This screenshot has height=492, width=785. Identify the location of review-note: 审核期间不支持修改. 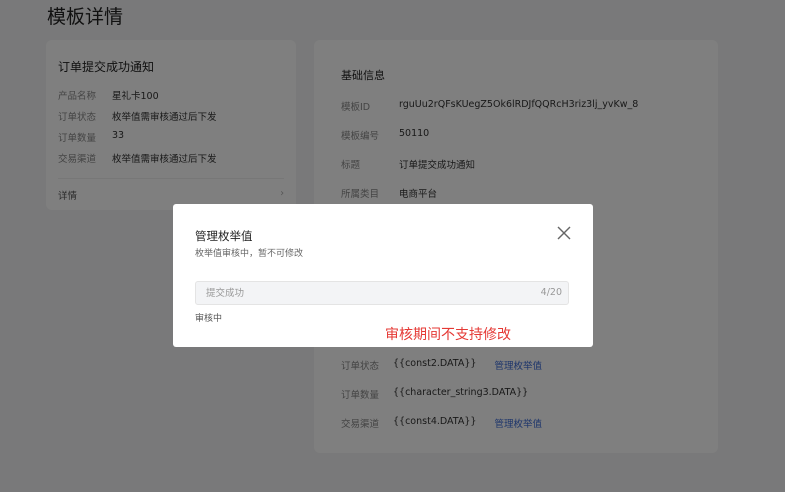
(448, 335).